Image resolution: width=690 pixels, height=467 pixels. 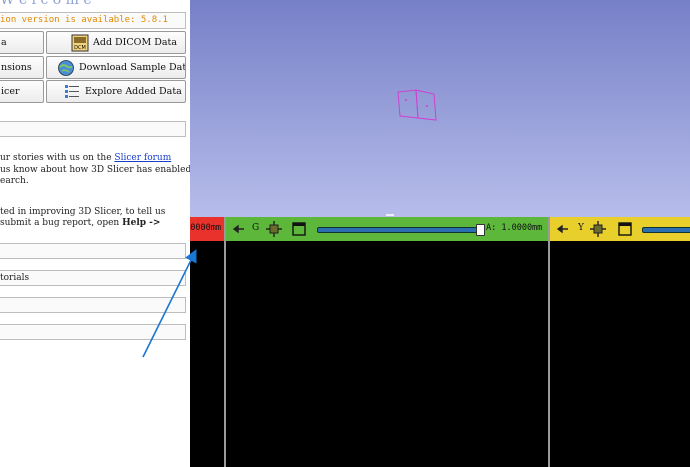 What do you see at coordinates (514, 228) in the screenshot?
I see `green-slice-offset-readout: A: 1.0000mm` at bounding box center [514, 228].